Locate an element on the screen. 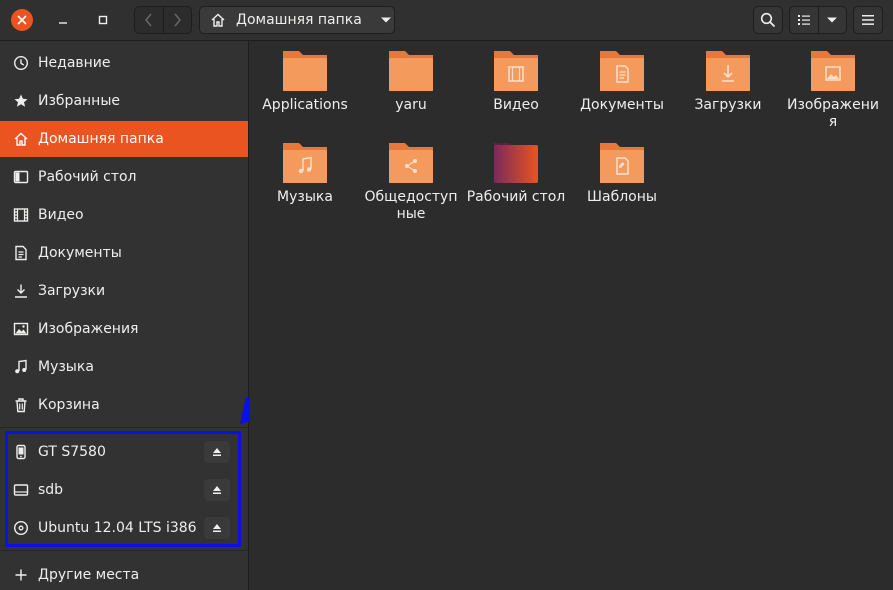 The width and height of the screenshot is (893, 590). list-view-icon is located at coordinates (803, 20).